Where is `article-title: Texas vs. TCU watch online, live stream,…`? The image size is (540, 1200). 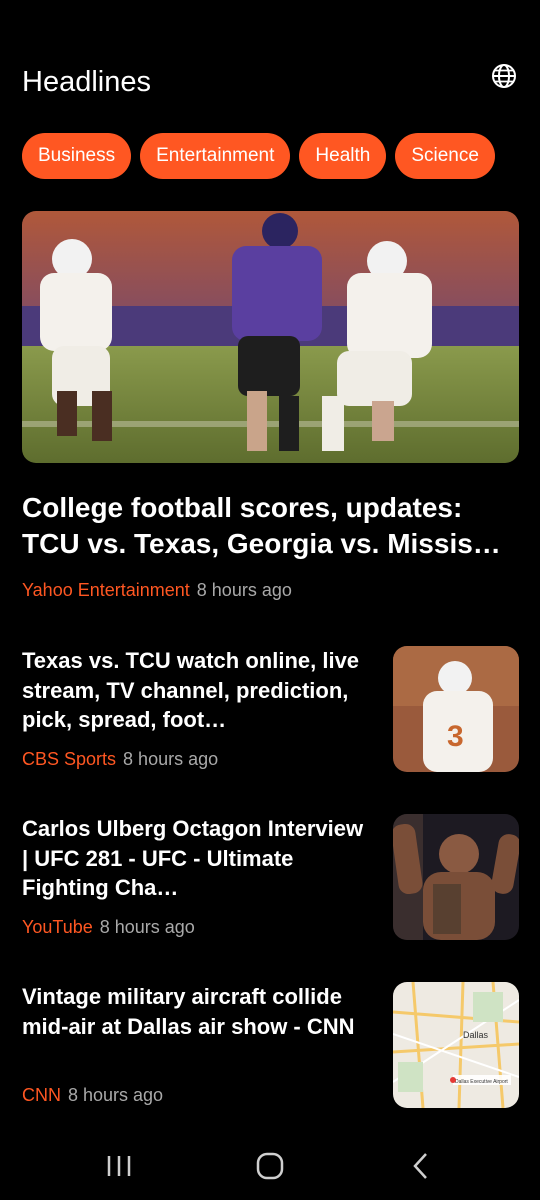
article-title: Texas vs. TCU watch online, live stream,… is located at coordinates (198, 690).